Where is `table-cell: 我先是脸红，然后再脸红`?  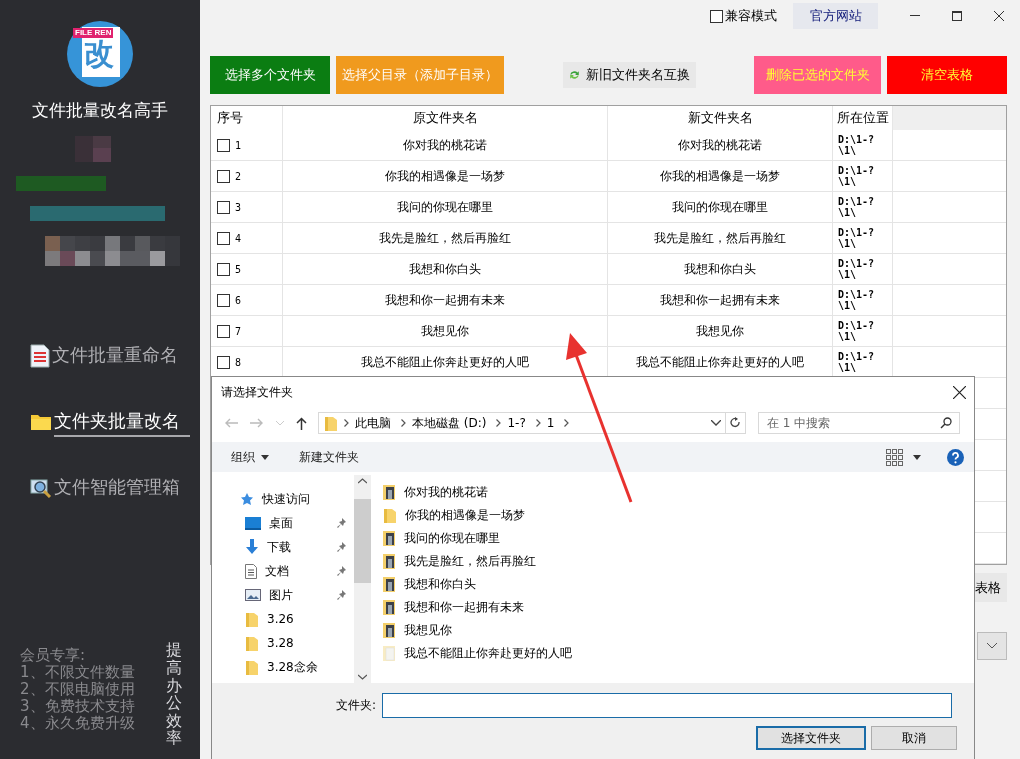
table-cell: 我先是脸红，然后再脸红 is located at coordinates (720, 238).